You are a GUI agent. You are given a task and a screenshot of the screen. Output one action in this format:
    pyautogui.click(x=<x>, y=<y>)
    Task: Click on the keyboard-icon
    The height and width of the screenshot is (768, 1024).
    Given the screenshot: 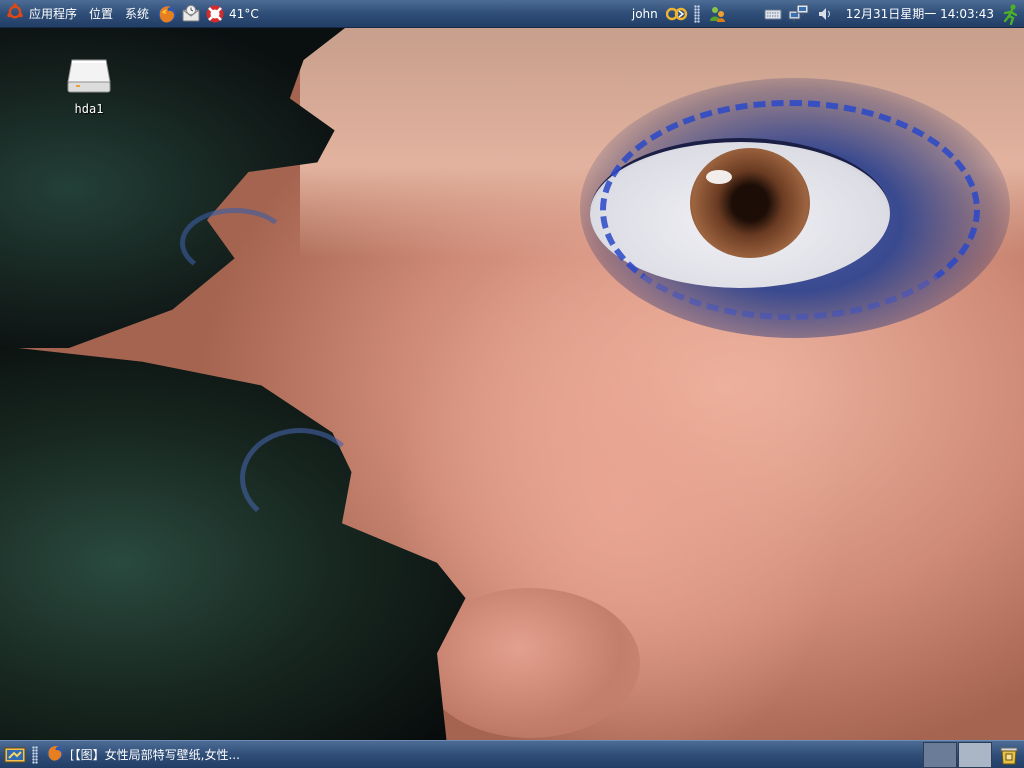 What is the action you would take?
    pyautogui.click(x=773, y=14)
    